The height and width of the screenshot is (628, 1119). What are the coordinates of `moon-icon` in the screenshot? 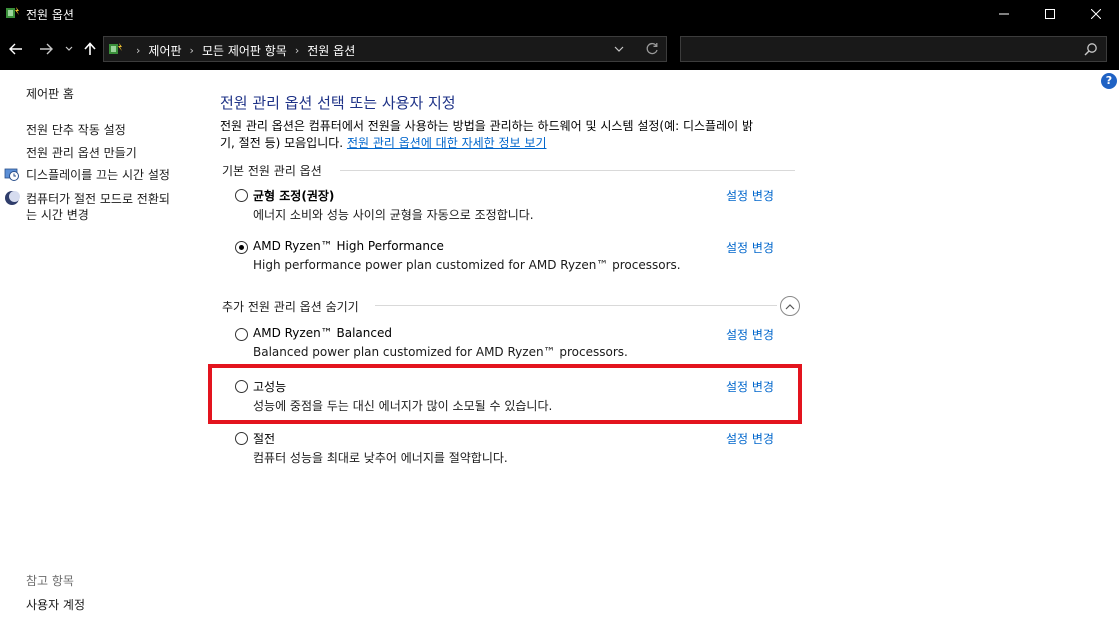 It's located at (12, 198).